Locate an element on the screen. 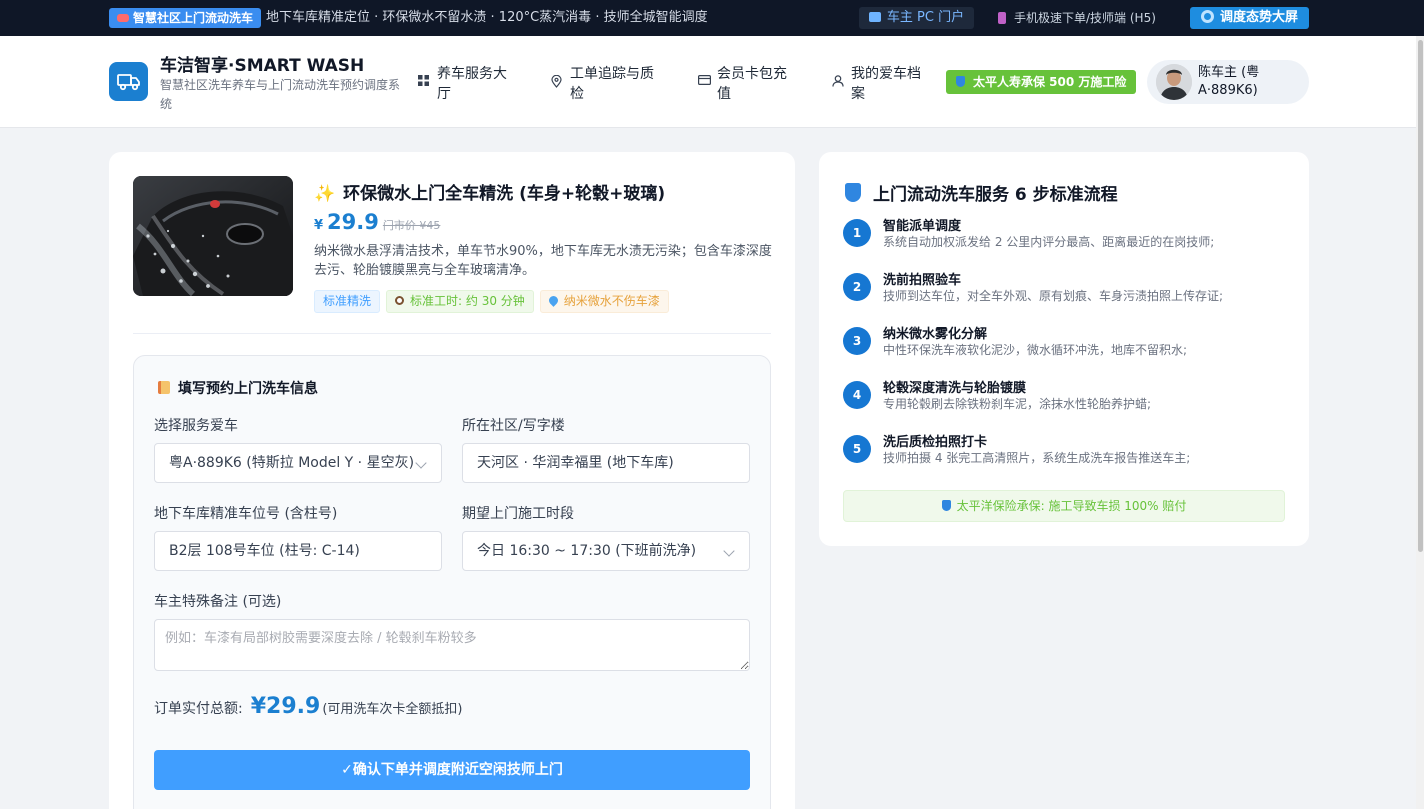 The image size is (1424, 809). sparkle-icon: ✨ is located at coordinates (325, 194).